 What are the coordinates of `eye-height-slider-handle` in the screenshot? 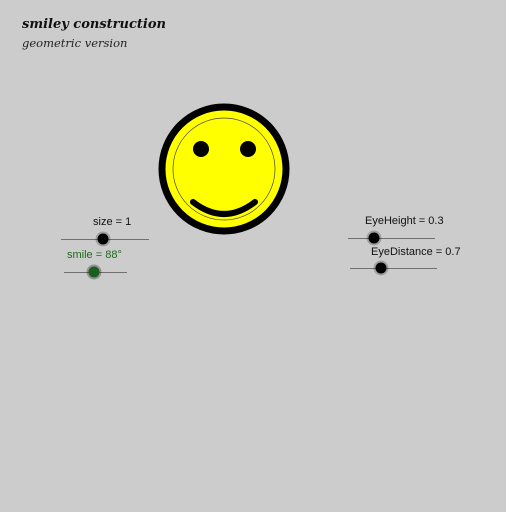 It's located at (374, 238).